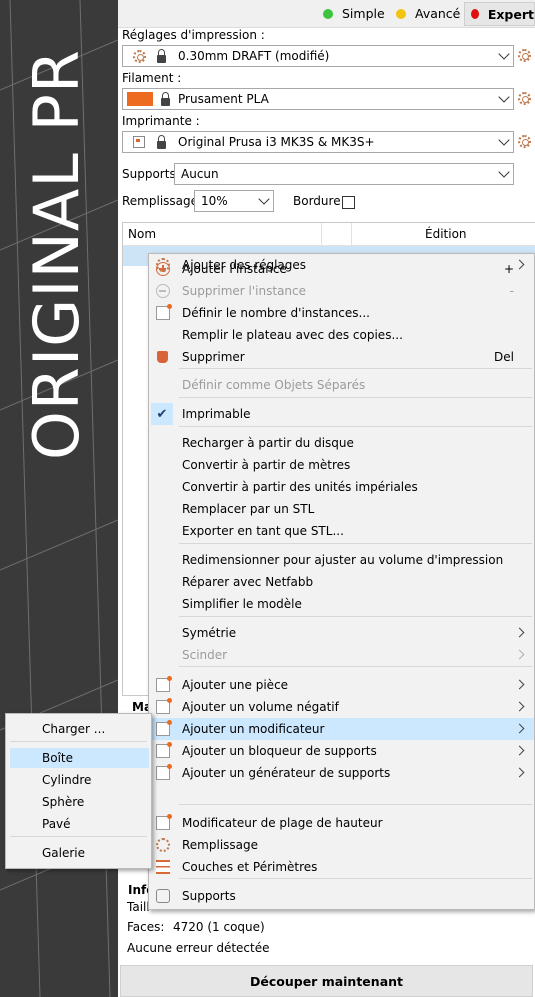 This screenshot has width=535, height=997. What do you see at coordinates (254, 56) in the screenshot?
I see `print-settings-value: 0.30mm DRAFT (modifié)` at bounding box center [254, 56].